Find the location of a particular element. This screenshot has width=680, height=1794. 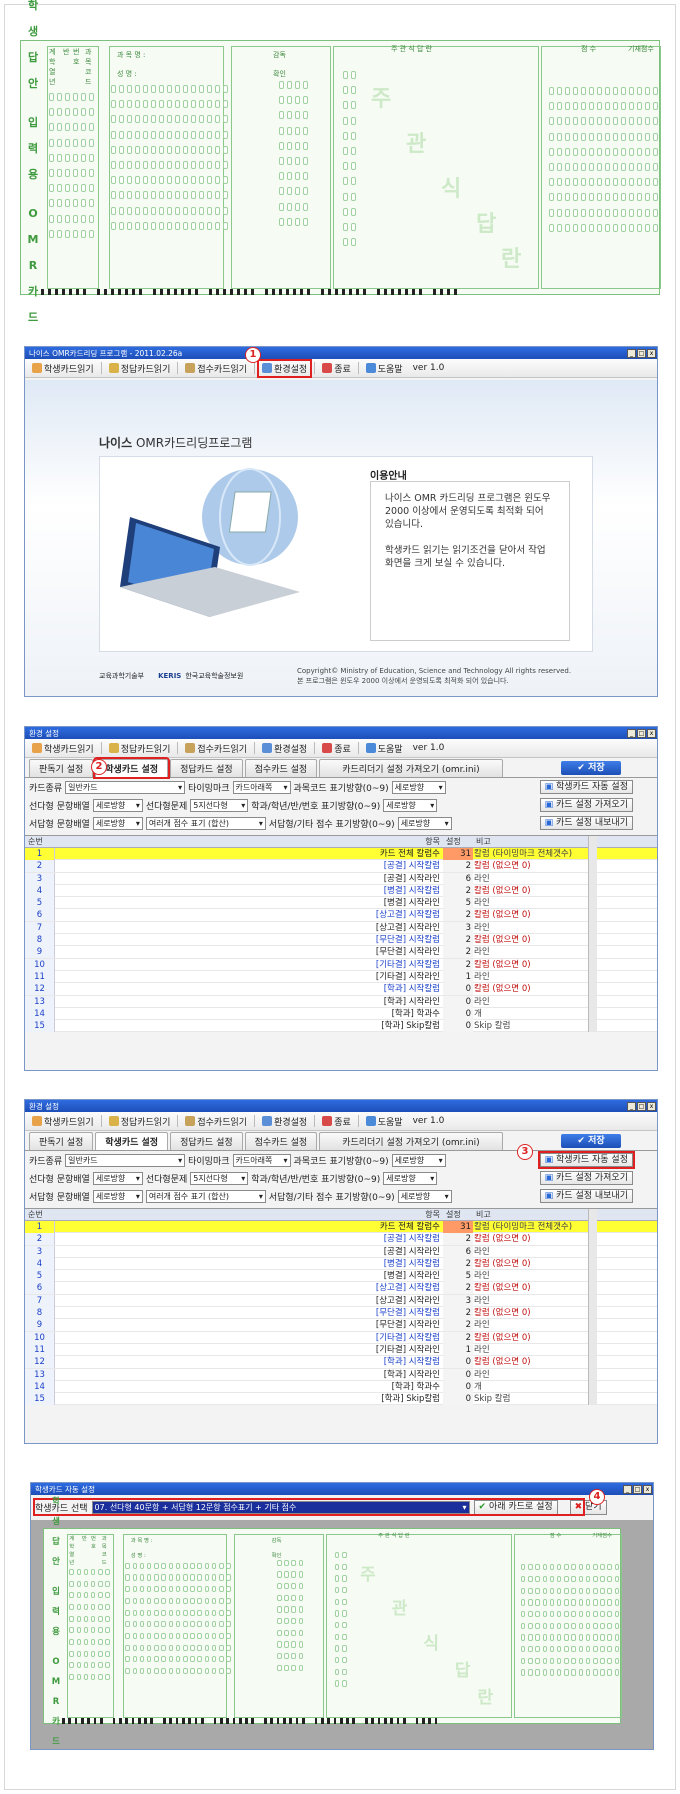

save-button: ✔ 저장 is located at coordinates (591, 768).